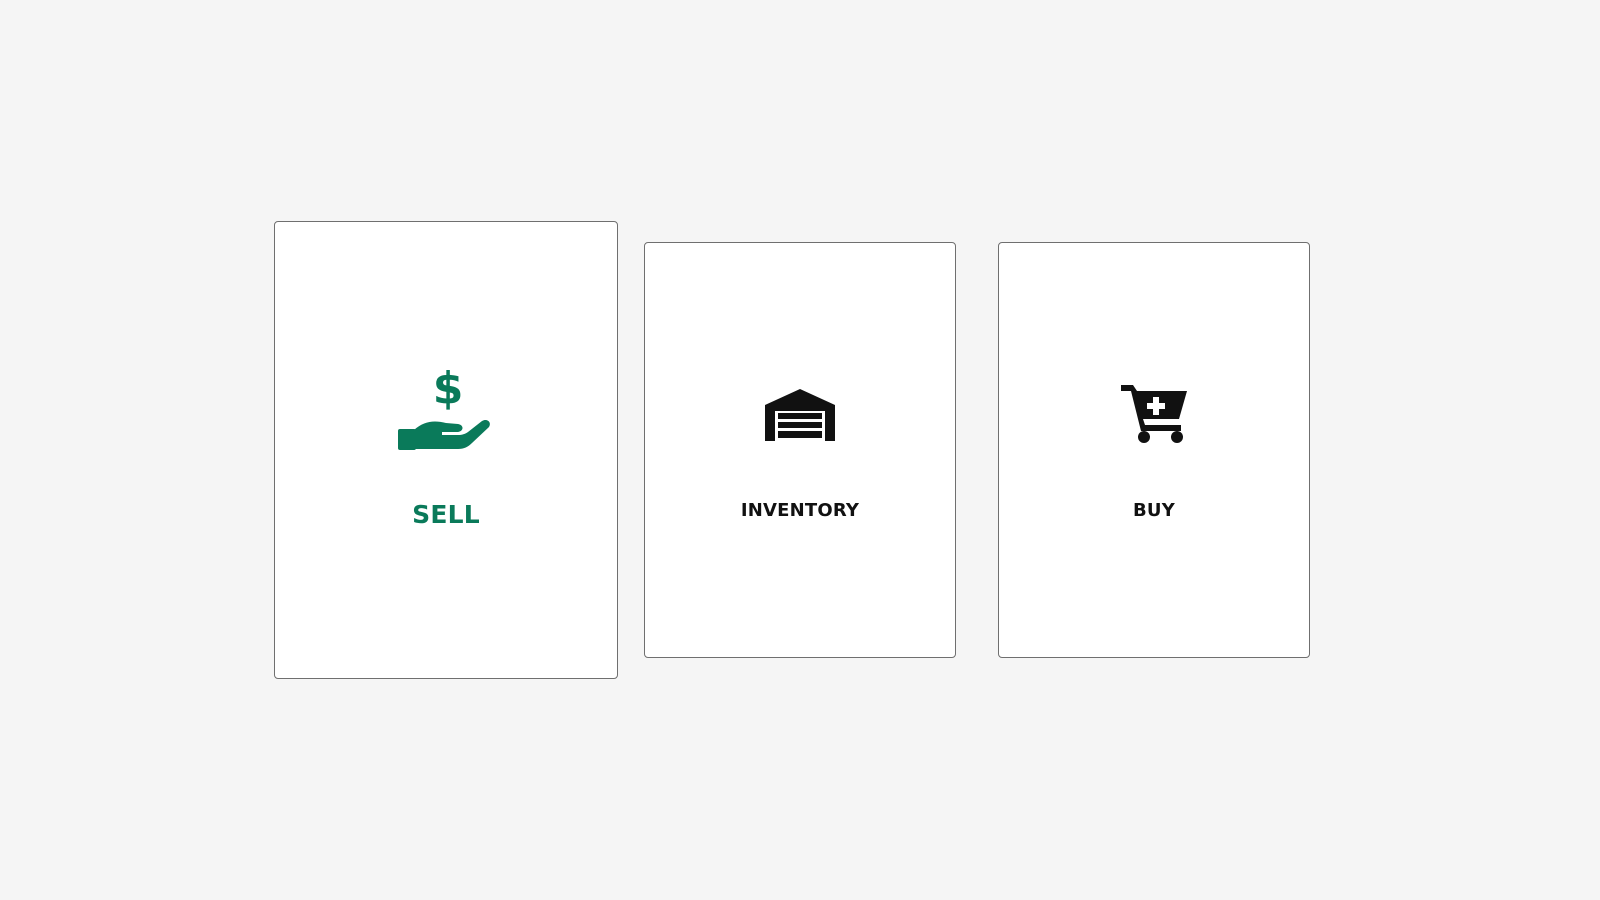 The width and height of the screenshot is (1600, 900). What do you see at coordinates (446, 514) in the screenshot?
I see `sell-label: SELL` at bounding box center [446, 514].